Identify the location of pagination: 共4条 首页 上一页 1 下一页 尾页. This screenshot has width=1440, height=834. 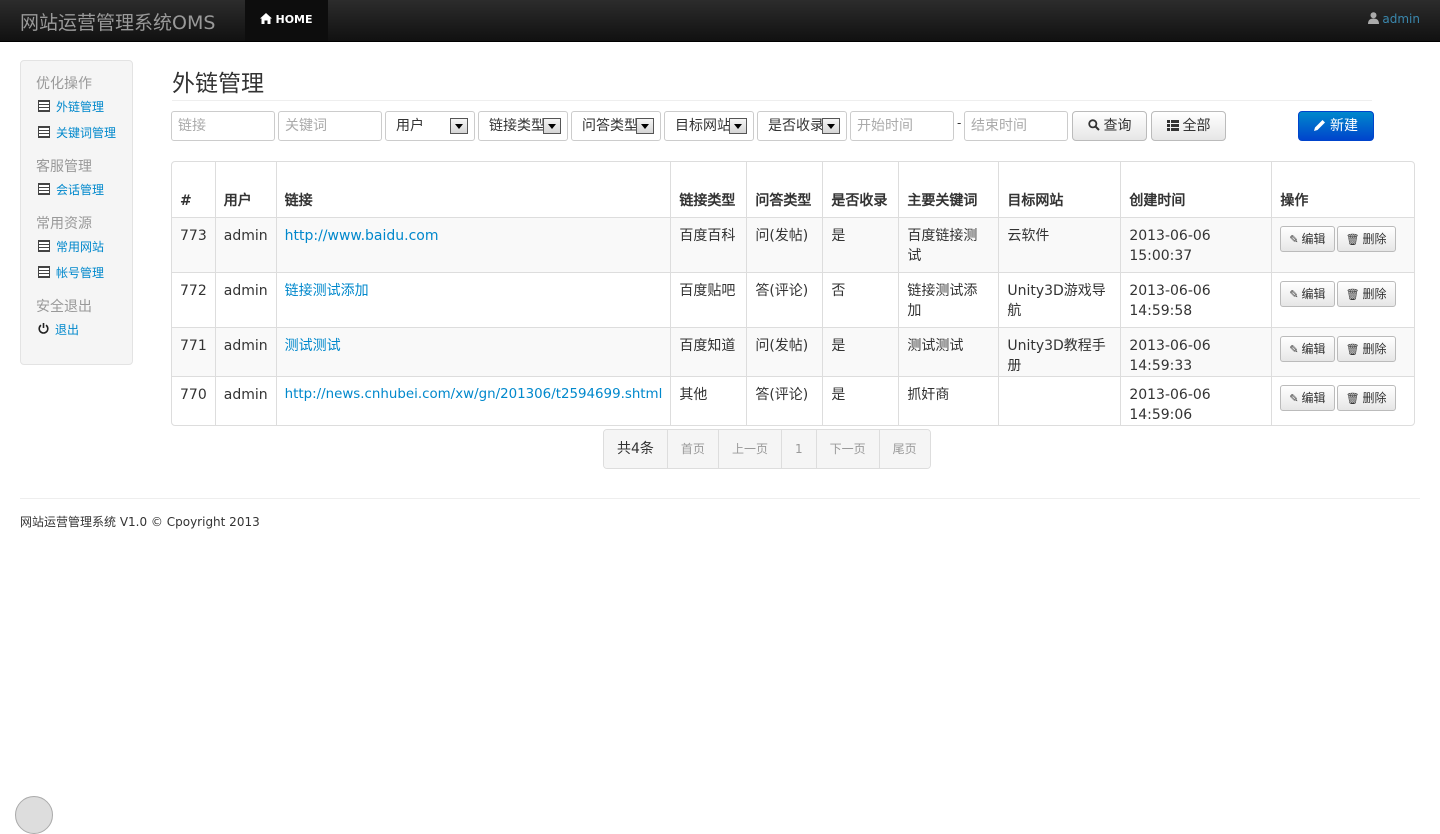
(767, 449).